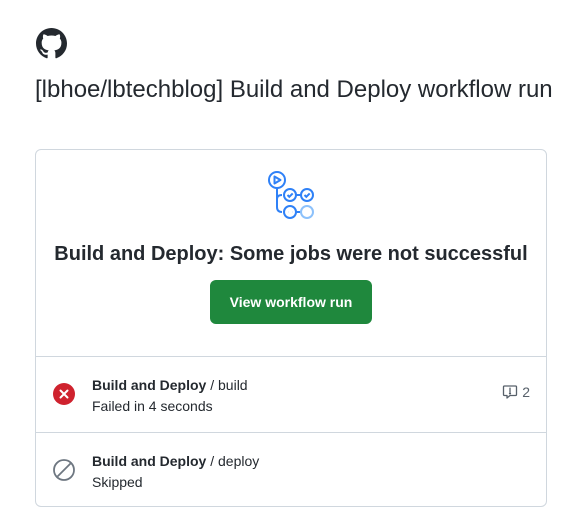 The height and width of the screenshot is (528, 579). What do you see at coordinates (175, 472) in the screenshot?
I see `job-text: Build and Deploy / deploy Skipped` at bounding box center [175, 472].